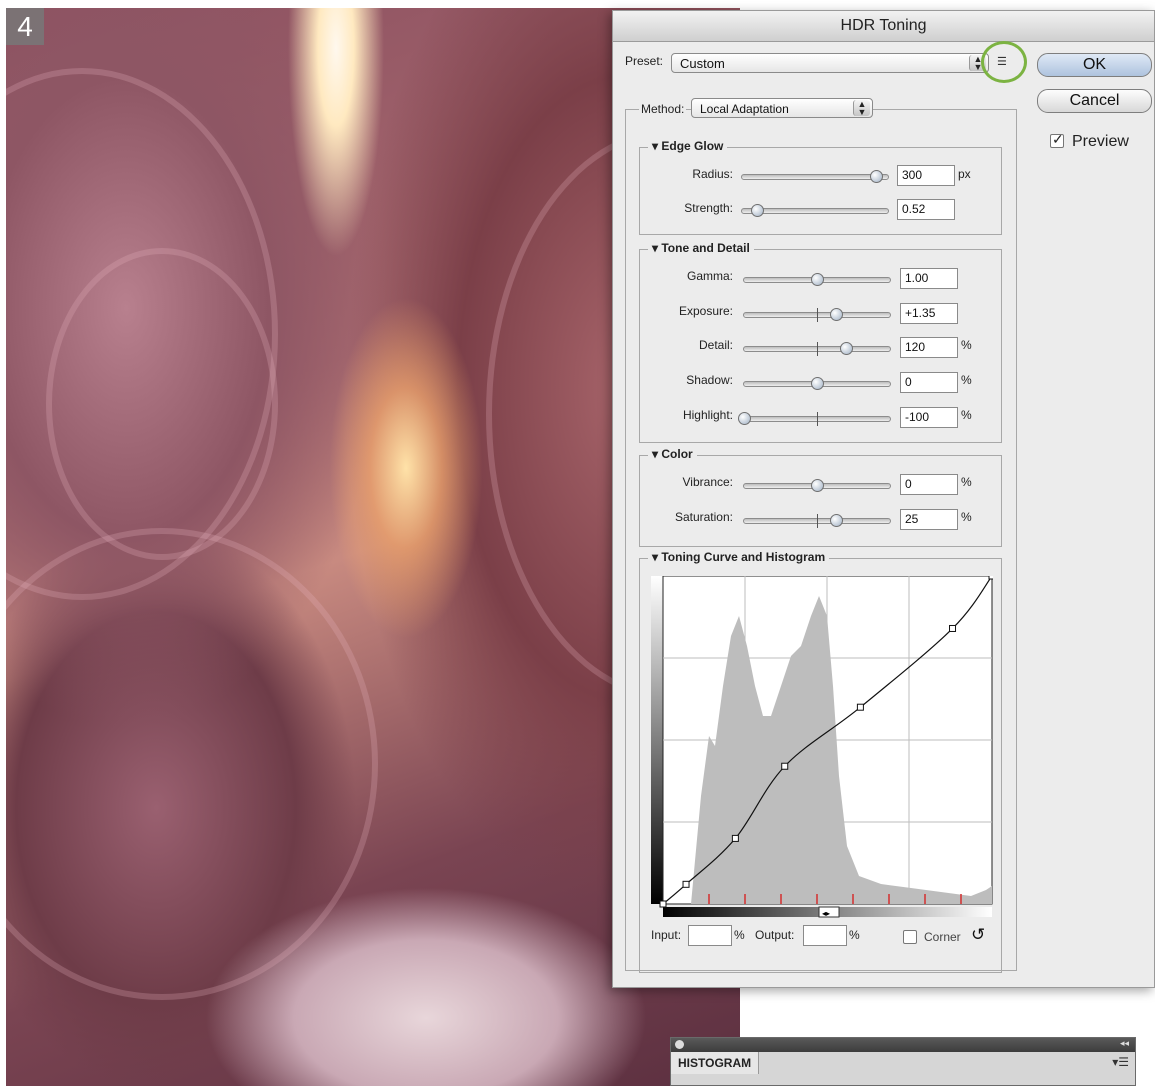 The width and height of the screenshot is (1155, 1086). I want to click on method-value: Local Adaptation, so click(744, 109).